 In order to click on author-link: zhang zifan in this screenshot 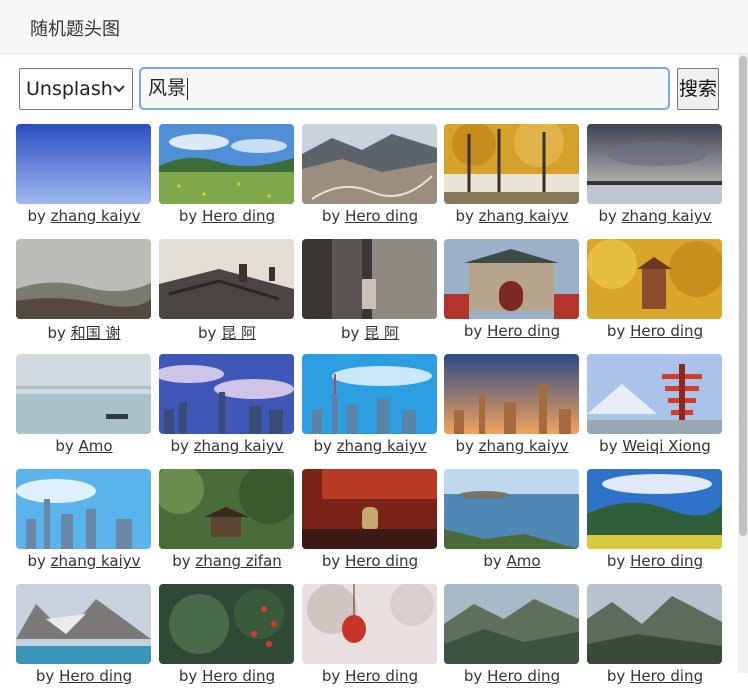, I will do `click(238, 561)`.